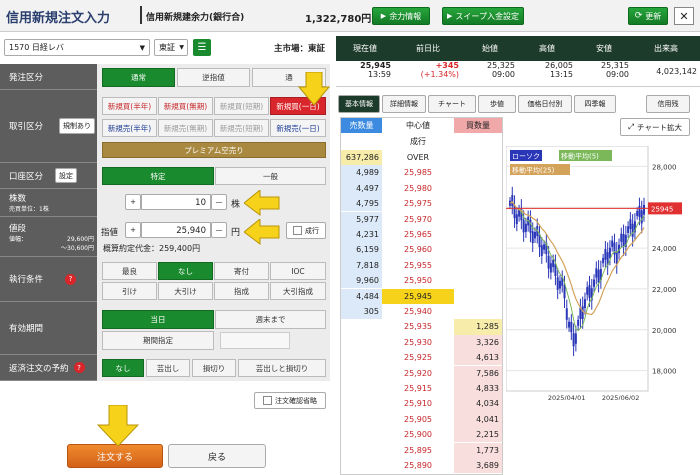  I want to click on account-general: 一般, so click(270, 176).